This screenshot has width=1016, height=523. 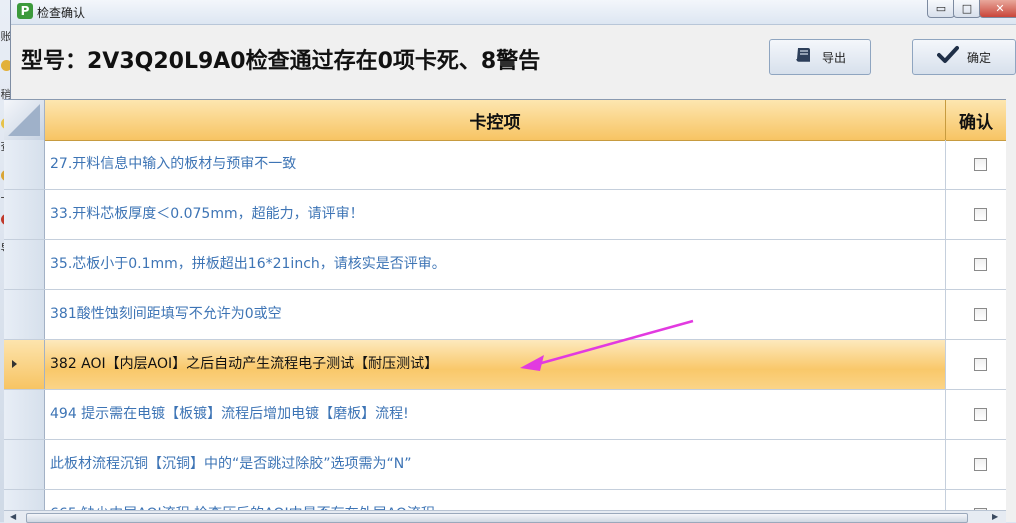 I want to click on checkmark-icon, so click(x=947, y=57).